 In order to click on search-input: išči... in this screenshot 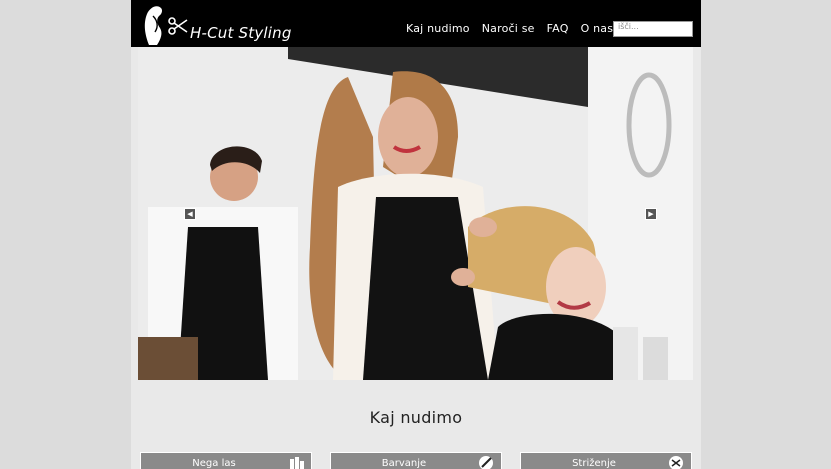, I will do `click(653, 29)`.